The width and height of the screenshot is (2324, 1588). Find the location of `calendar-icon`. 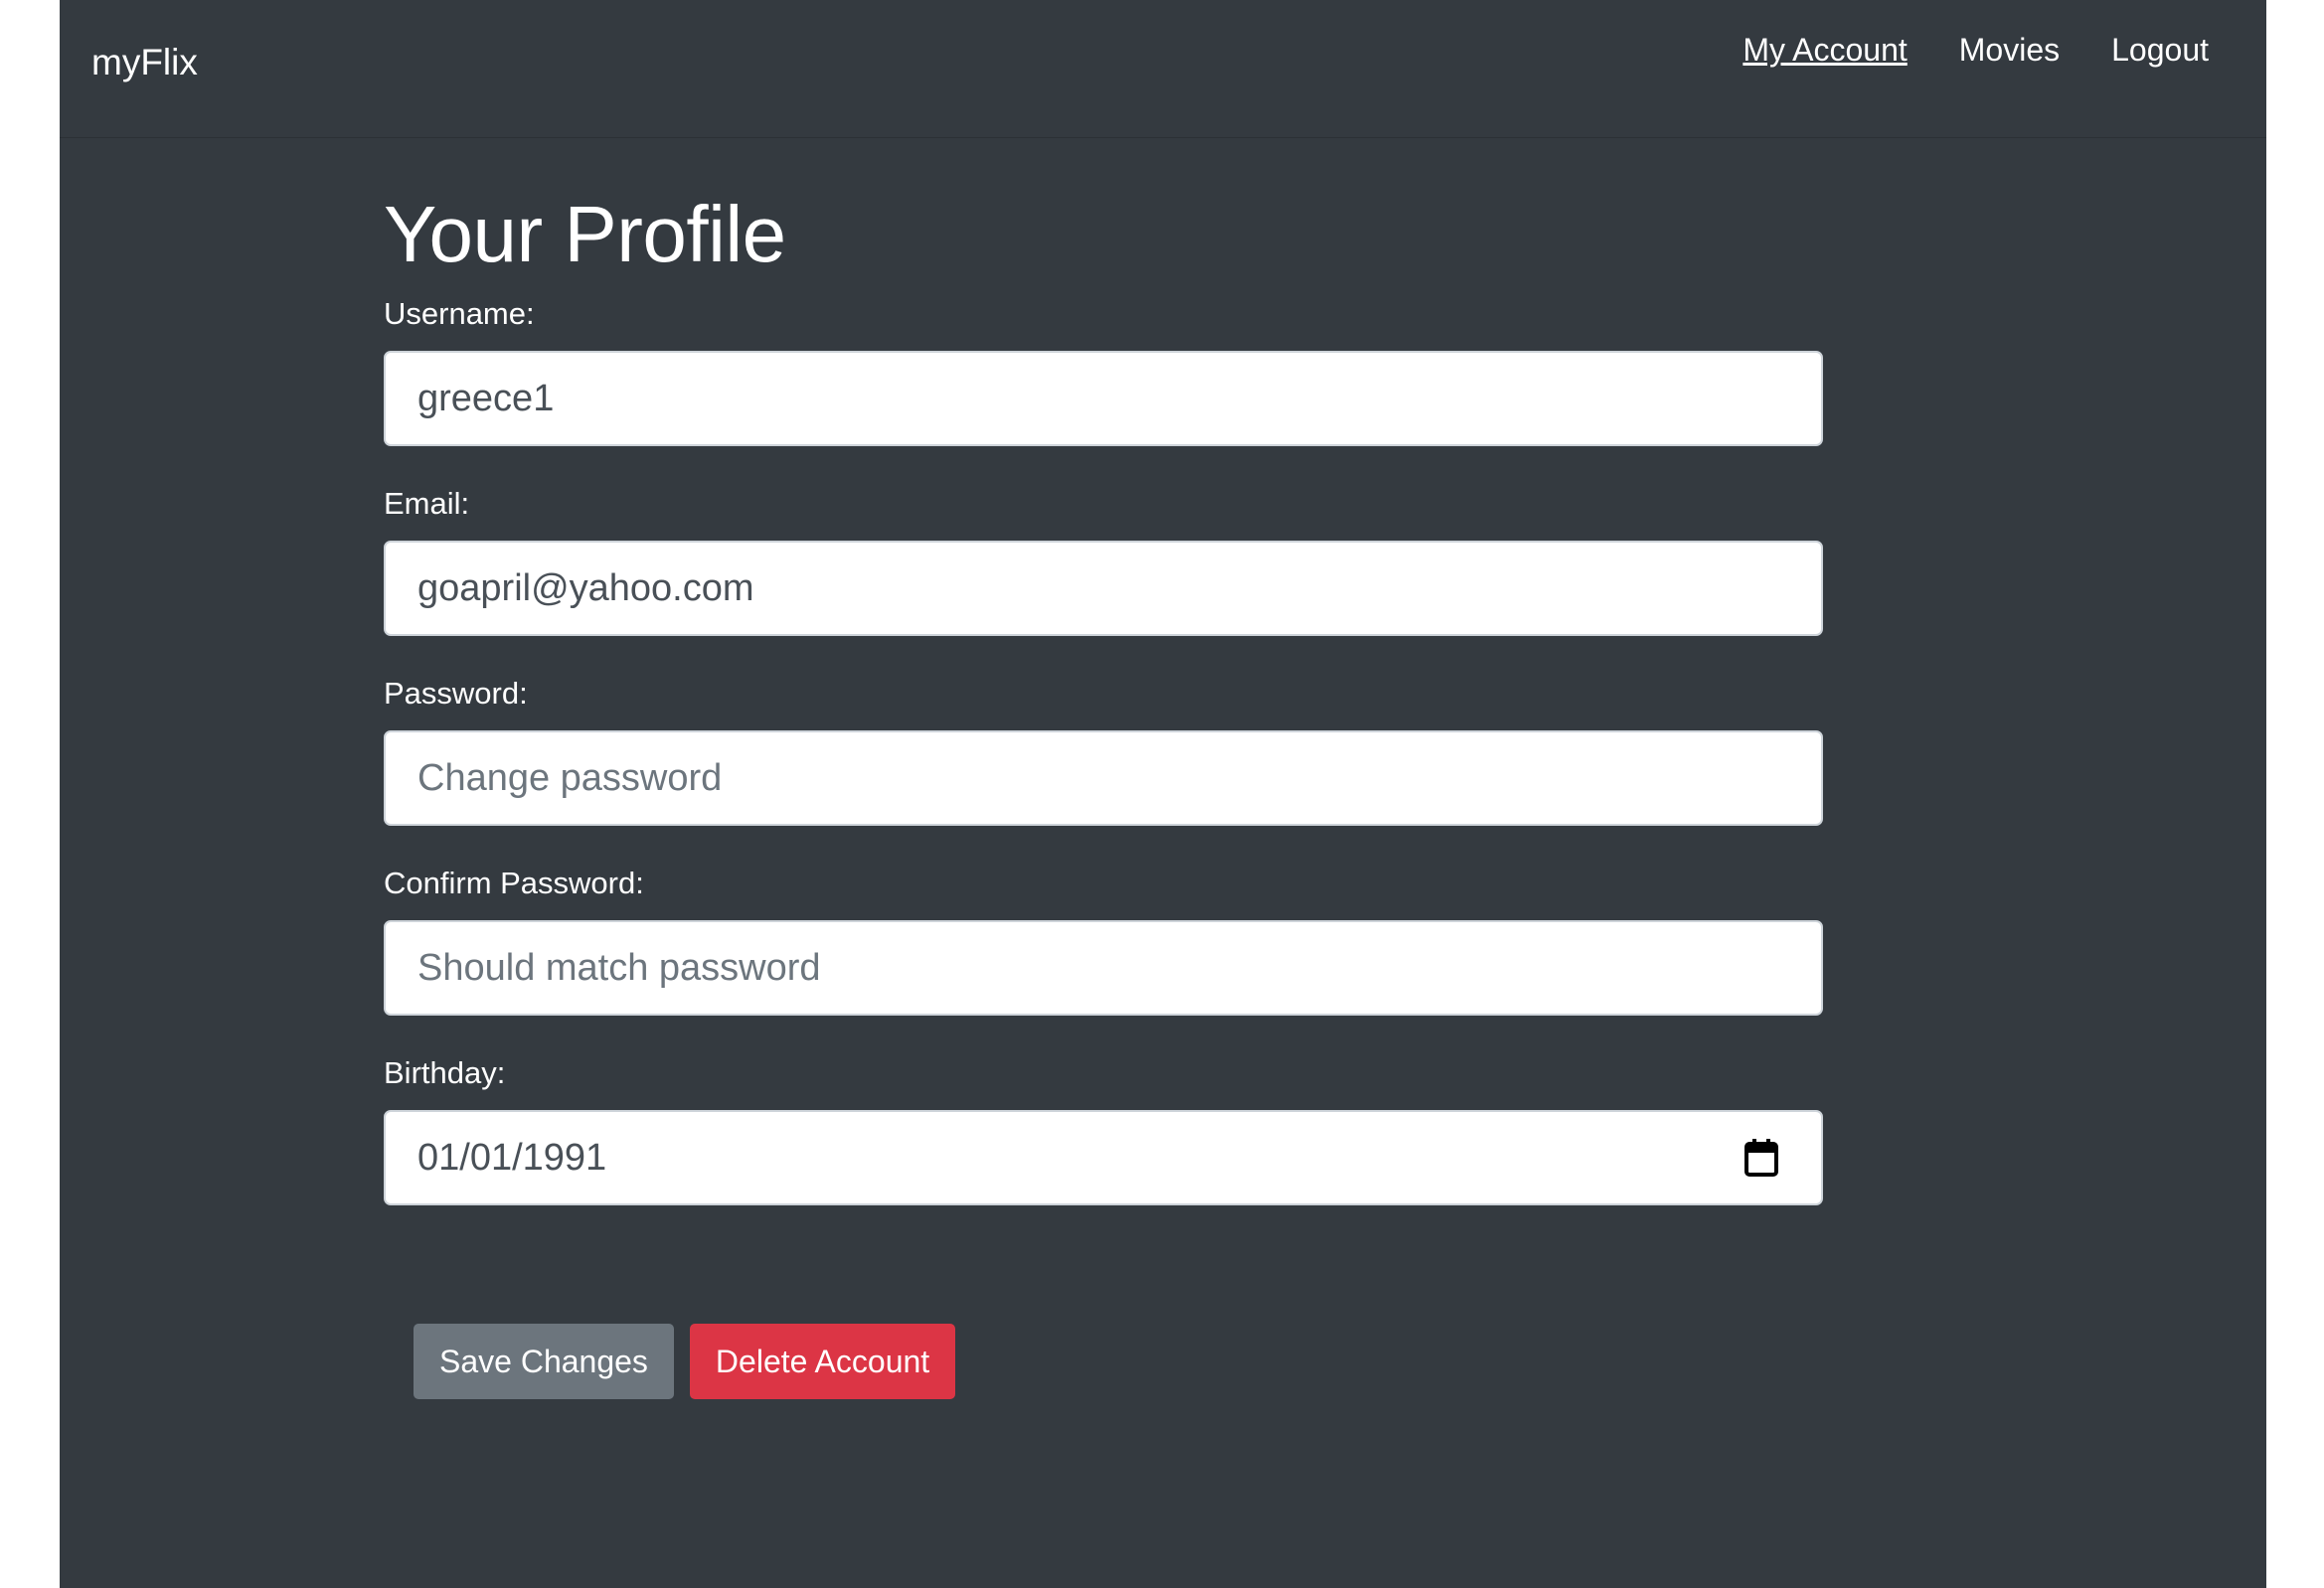

calendar-icon is located at coordinates (1761, 1158).